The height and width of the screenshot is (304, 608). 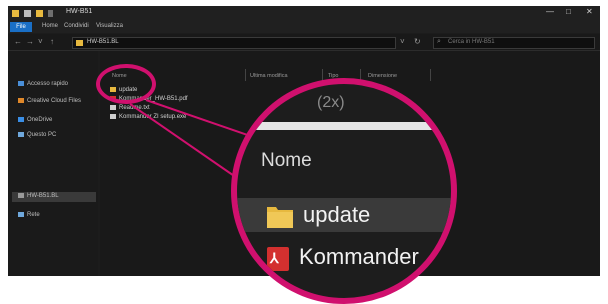 I want to click on callout-line-bottom, so click(x=185, y=142).